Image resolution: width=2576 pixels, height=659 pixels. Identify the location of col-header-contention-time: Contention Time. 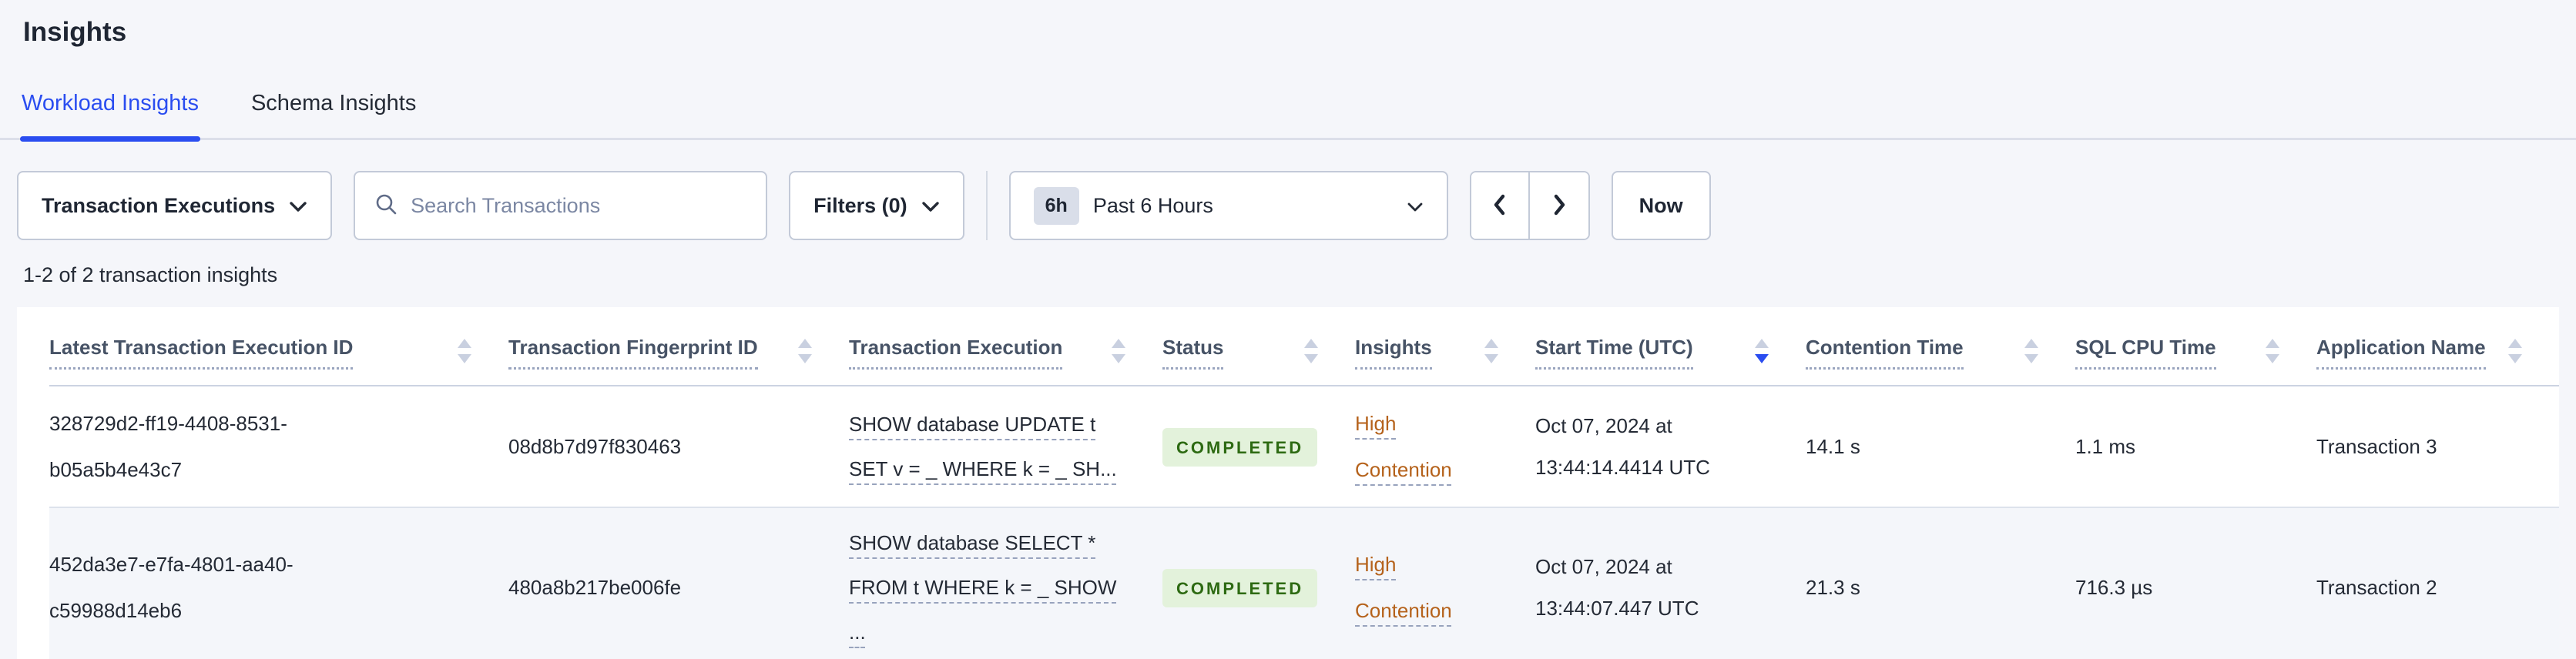
(1940, 346).